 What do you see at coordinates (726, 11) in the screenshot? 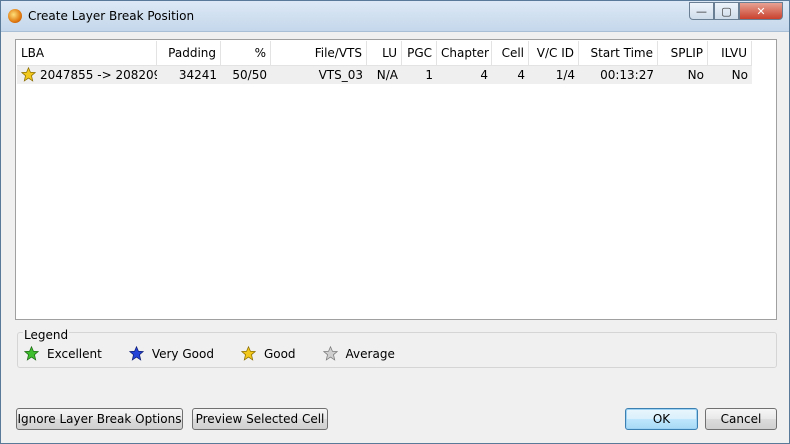
I see `maximize-button: ▢` at bounding box center [726, 11].